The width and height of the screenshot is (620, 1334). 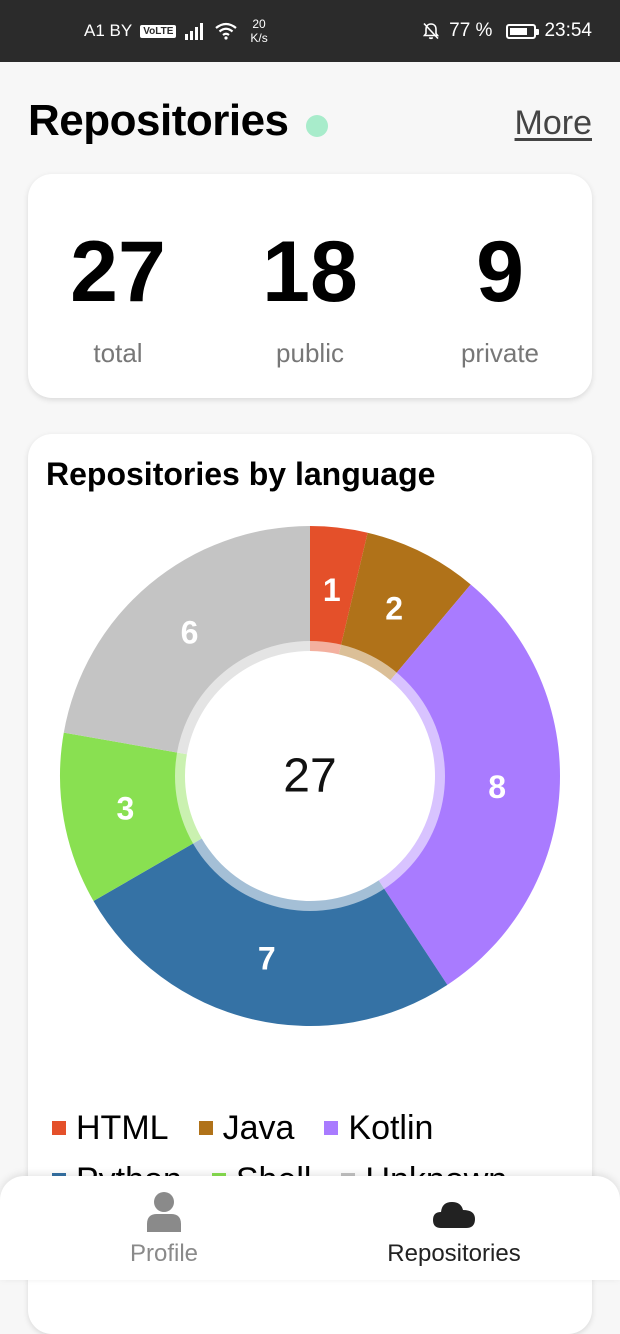 I want to click on status-left: A1 BY VoLTE 20 K/s, so click(x=176, y=31).